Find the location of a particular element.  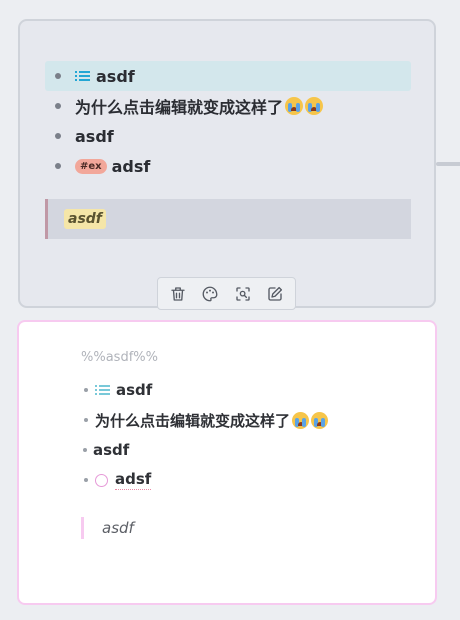

edit-button is located at coordinates (275, 294).